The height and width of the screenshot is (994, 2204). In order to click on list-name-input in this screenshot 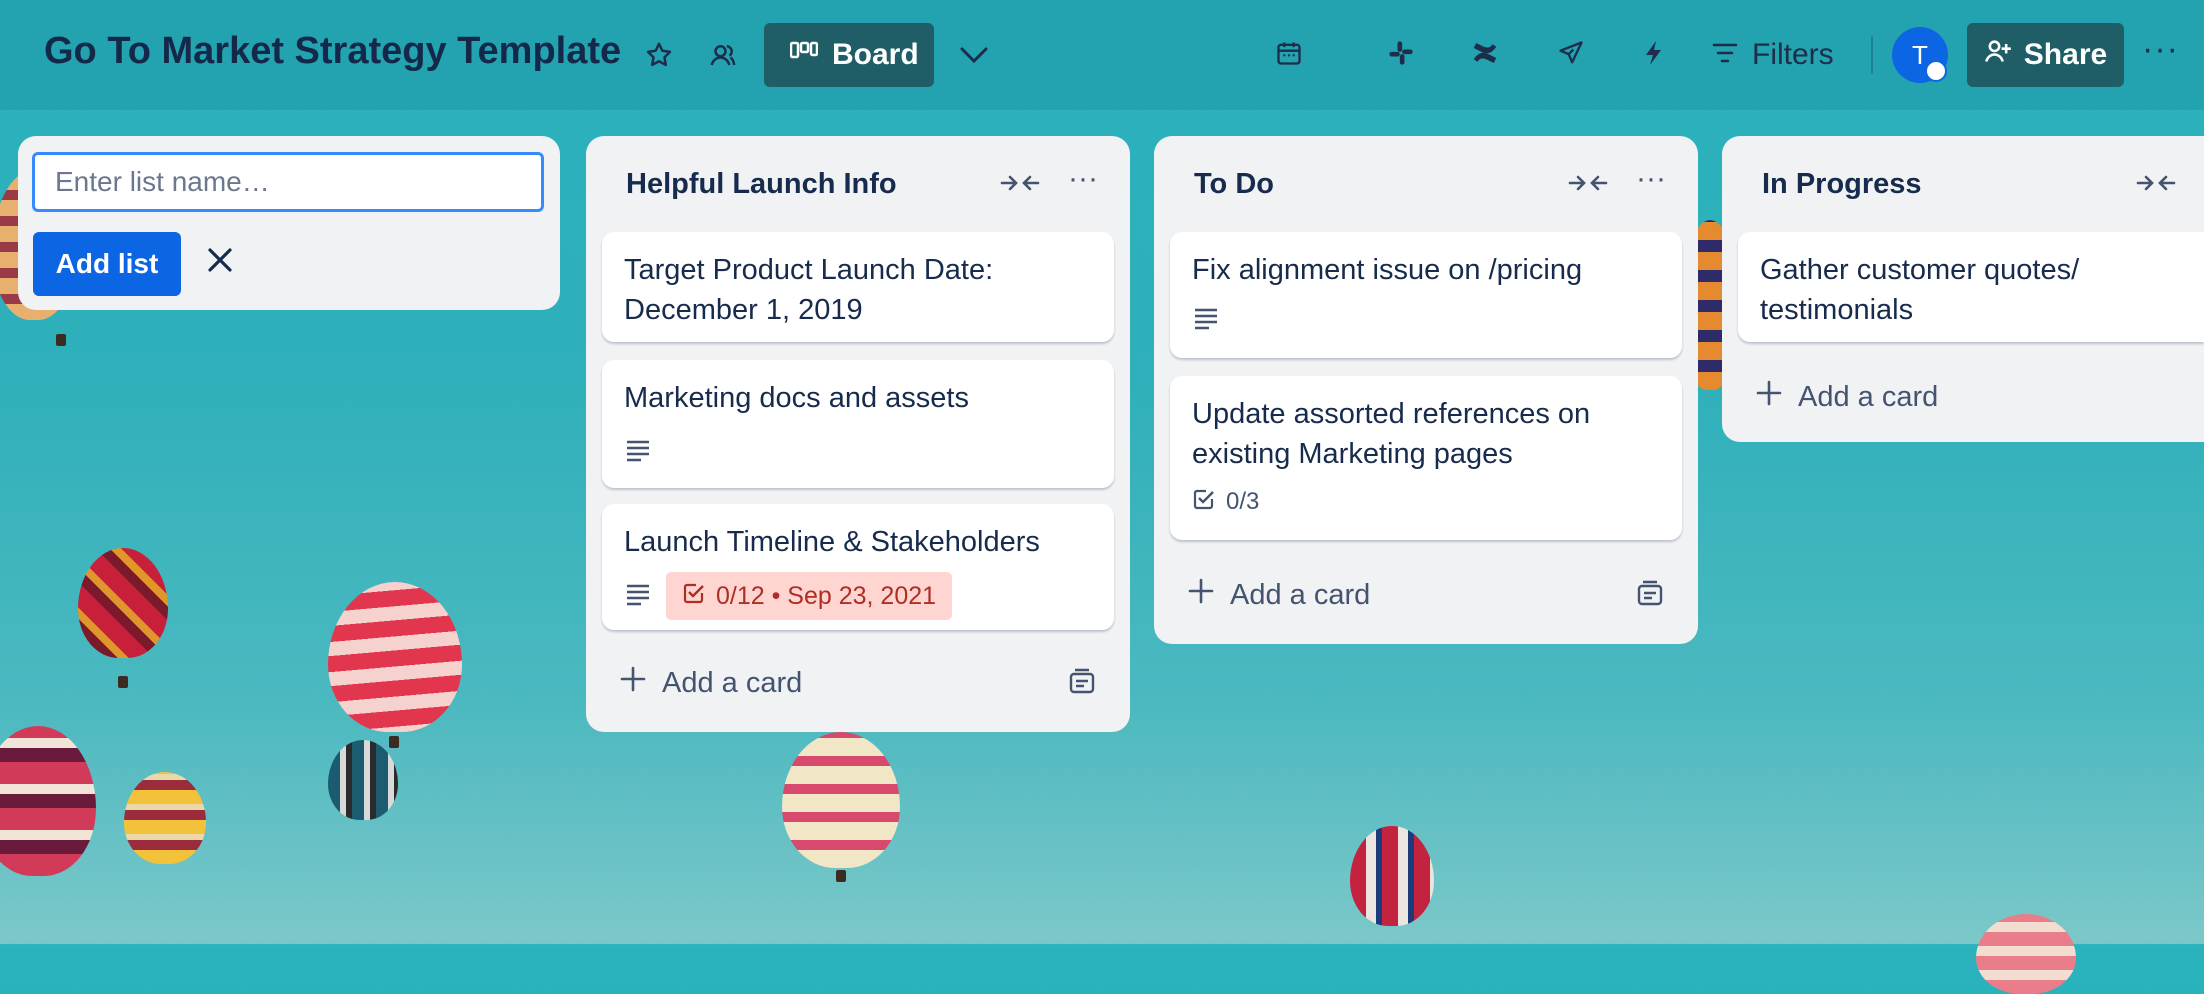, I will do `click(288, 182)`.